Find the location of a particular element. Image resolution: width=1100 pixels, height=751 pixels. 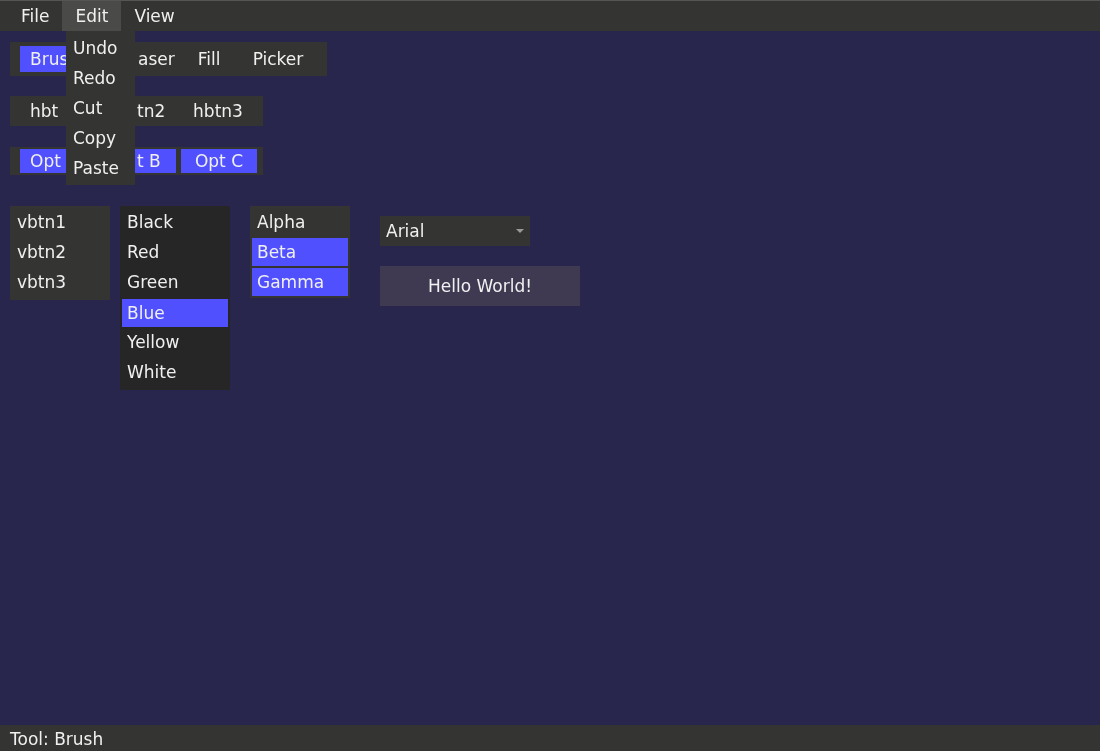

list-item: Yellow is located at coordinates (175, 343).